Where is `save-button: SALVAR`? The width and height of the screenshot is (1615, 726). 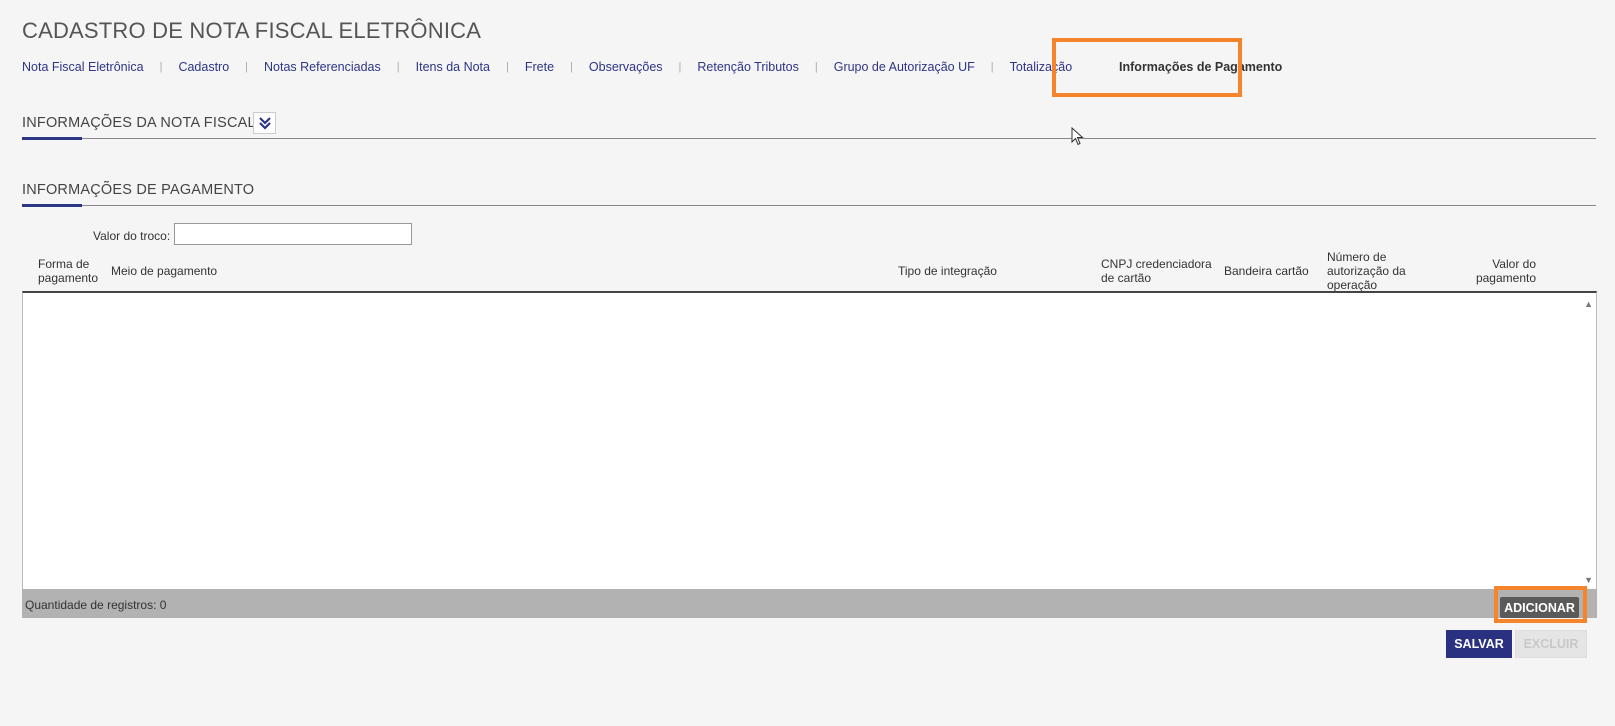
save-button: SALVAR is located at coordinates (1479, 644).